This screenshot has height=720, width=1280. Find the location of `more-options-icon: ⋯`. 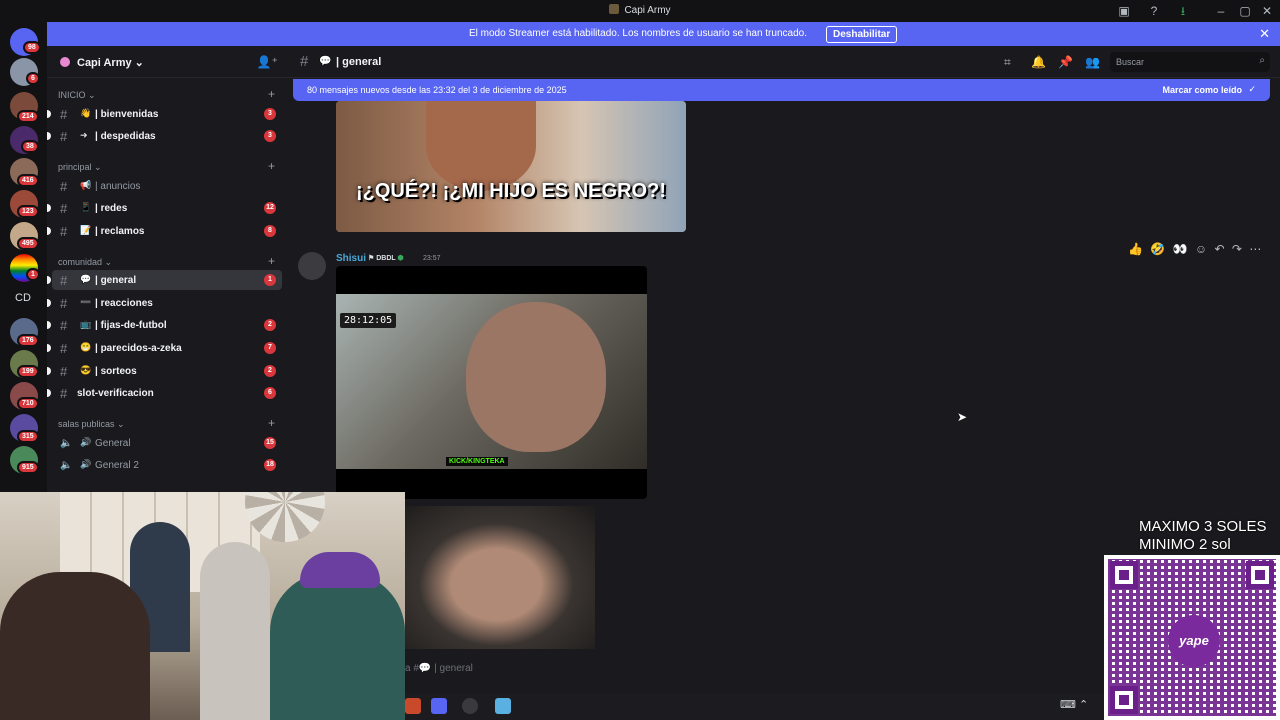

more-options-icon: ⋯ is located at coordinates (1255, 249).